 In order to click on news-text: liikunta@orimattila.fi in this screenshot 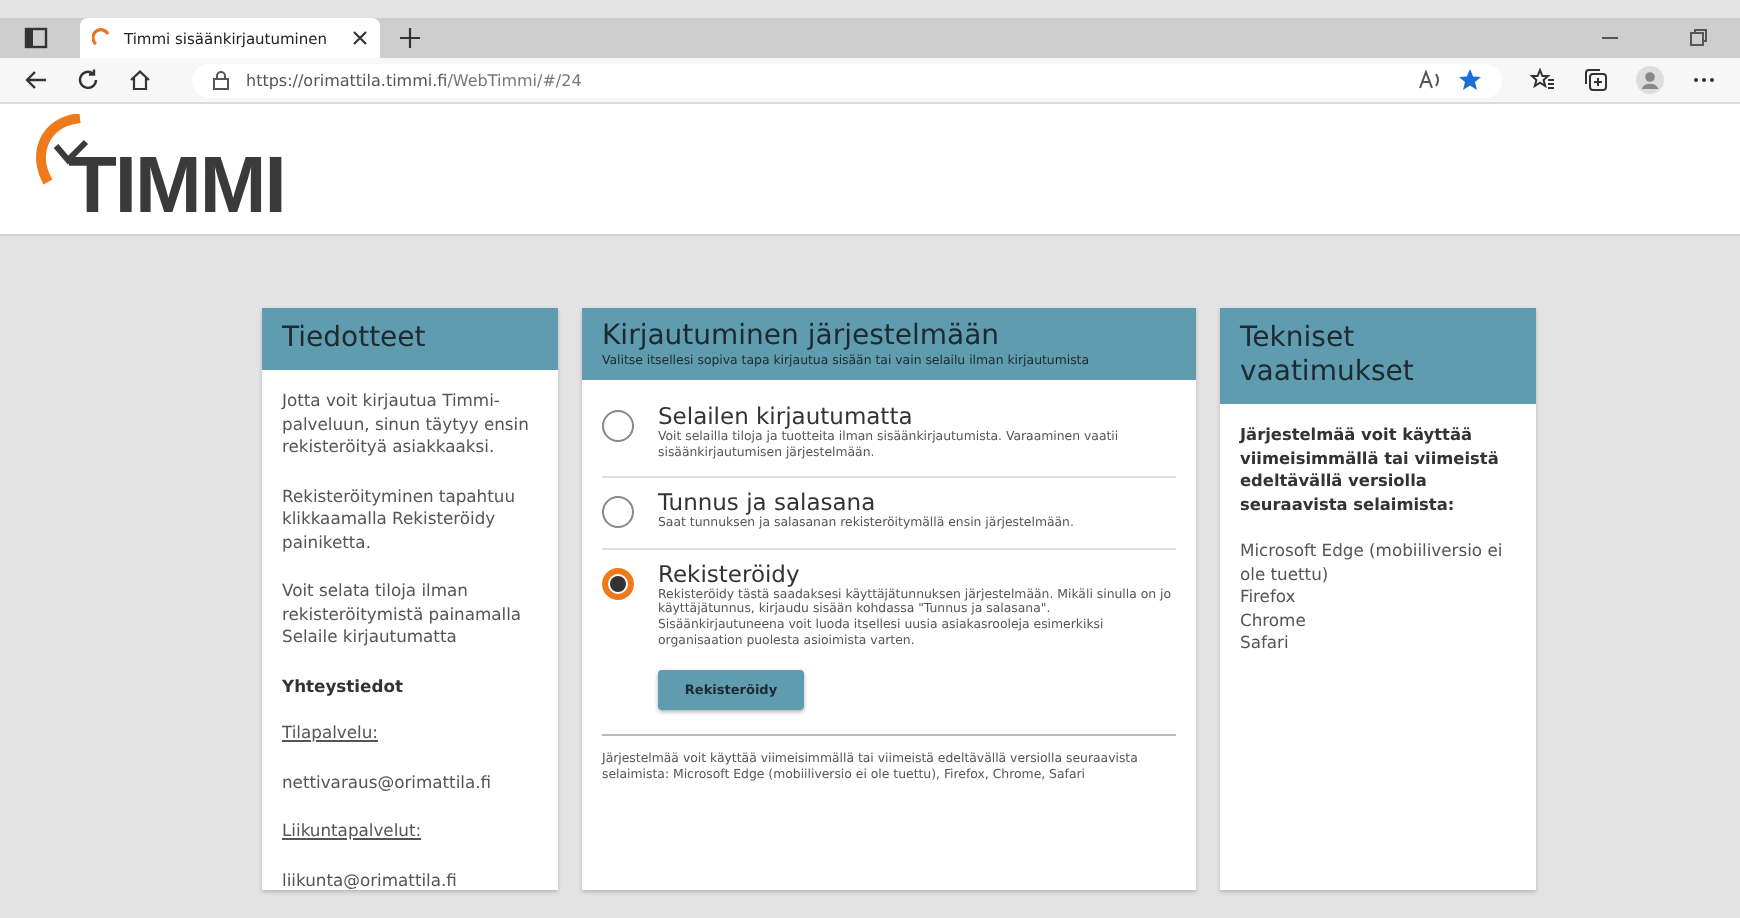, I will do `click(370, 880)`.